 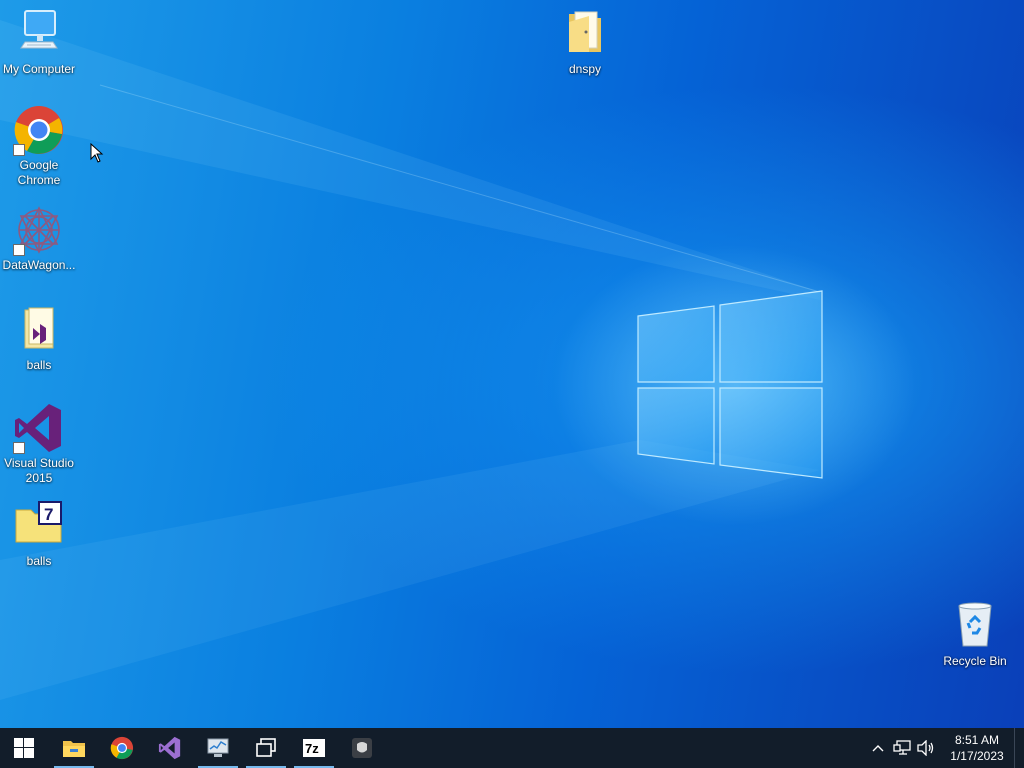 What do you see at coordinates (585, 69) in the screenshot?
I see `desktop-icon-label: dnspy` at bounding box center [585, 69].